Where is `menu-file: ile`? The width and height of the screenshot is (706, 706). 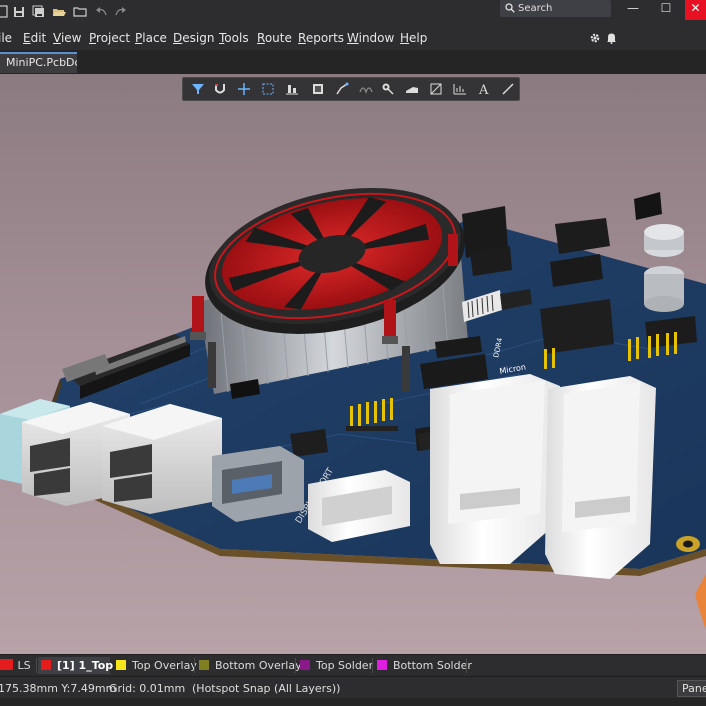
menu-file: ile is located at coordinates (6, 38).